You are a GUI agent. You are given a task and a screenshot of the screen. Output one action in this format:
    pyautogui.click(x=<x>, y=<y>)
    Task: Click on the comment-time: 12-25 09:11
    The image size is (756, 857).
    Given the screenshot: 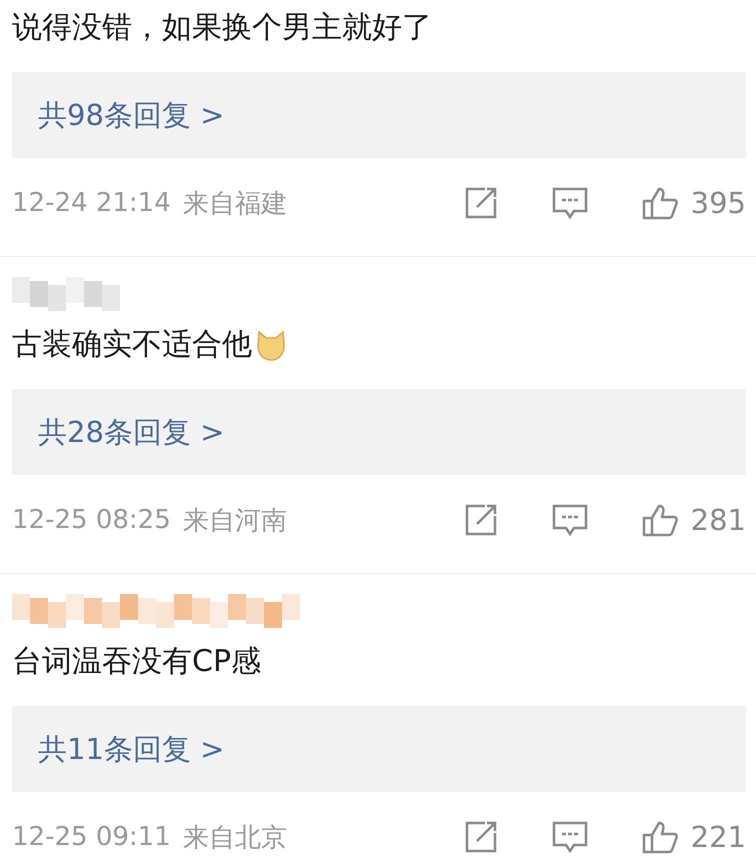 What is the action you would take?
    pyautogui.click(x=91, y=837)
    